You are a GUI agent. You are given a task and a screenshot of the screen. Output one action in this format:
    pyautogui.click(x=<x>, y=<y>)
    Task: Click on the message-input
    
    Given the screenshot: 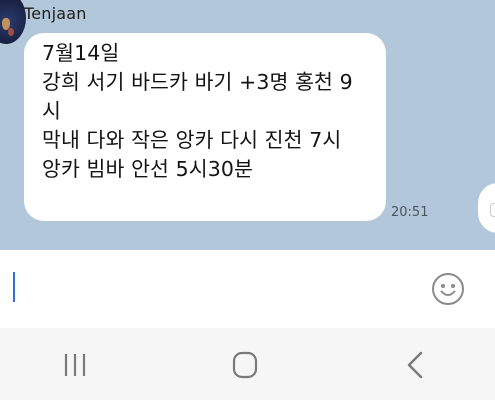 What is the action you would take?
    pyautogui.click(x=212, y=287)
    